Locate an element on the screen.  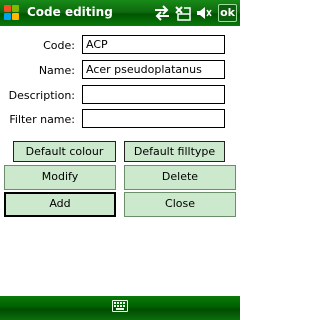
name-label: Name: is located at coordinates (56, 70).